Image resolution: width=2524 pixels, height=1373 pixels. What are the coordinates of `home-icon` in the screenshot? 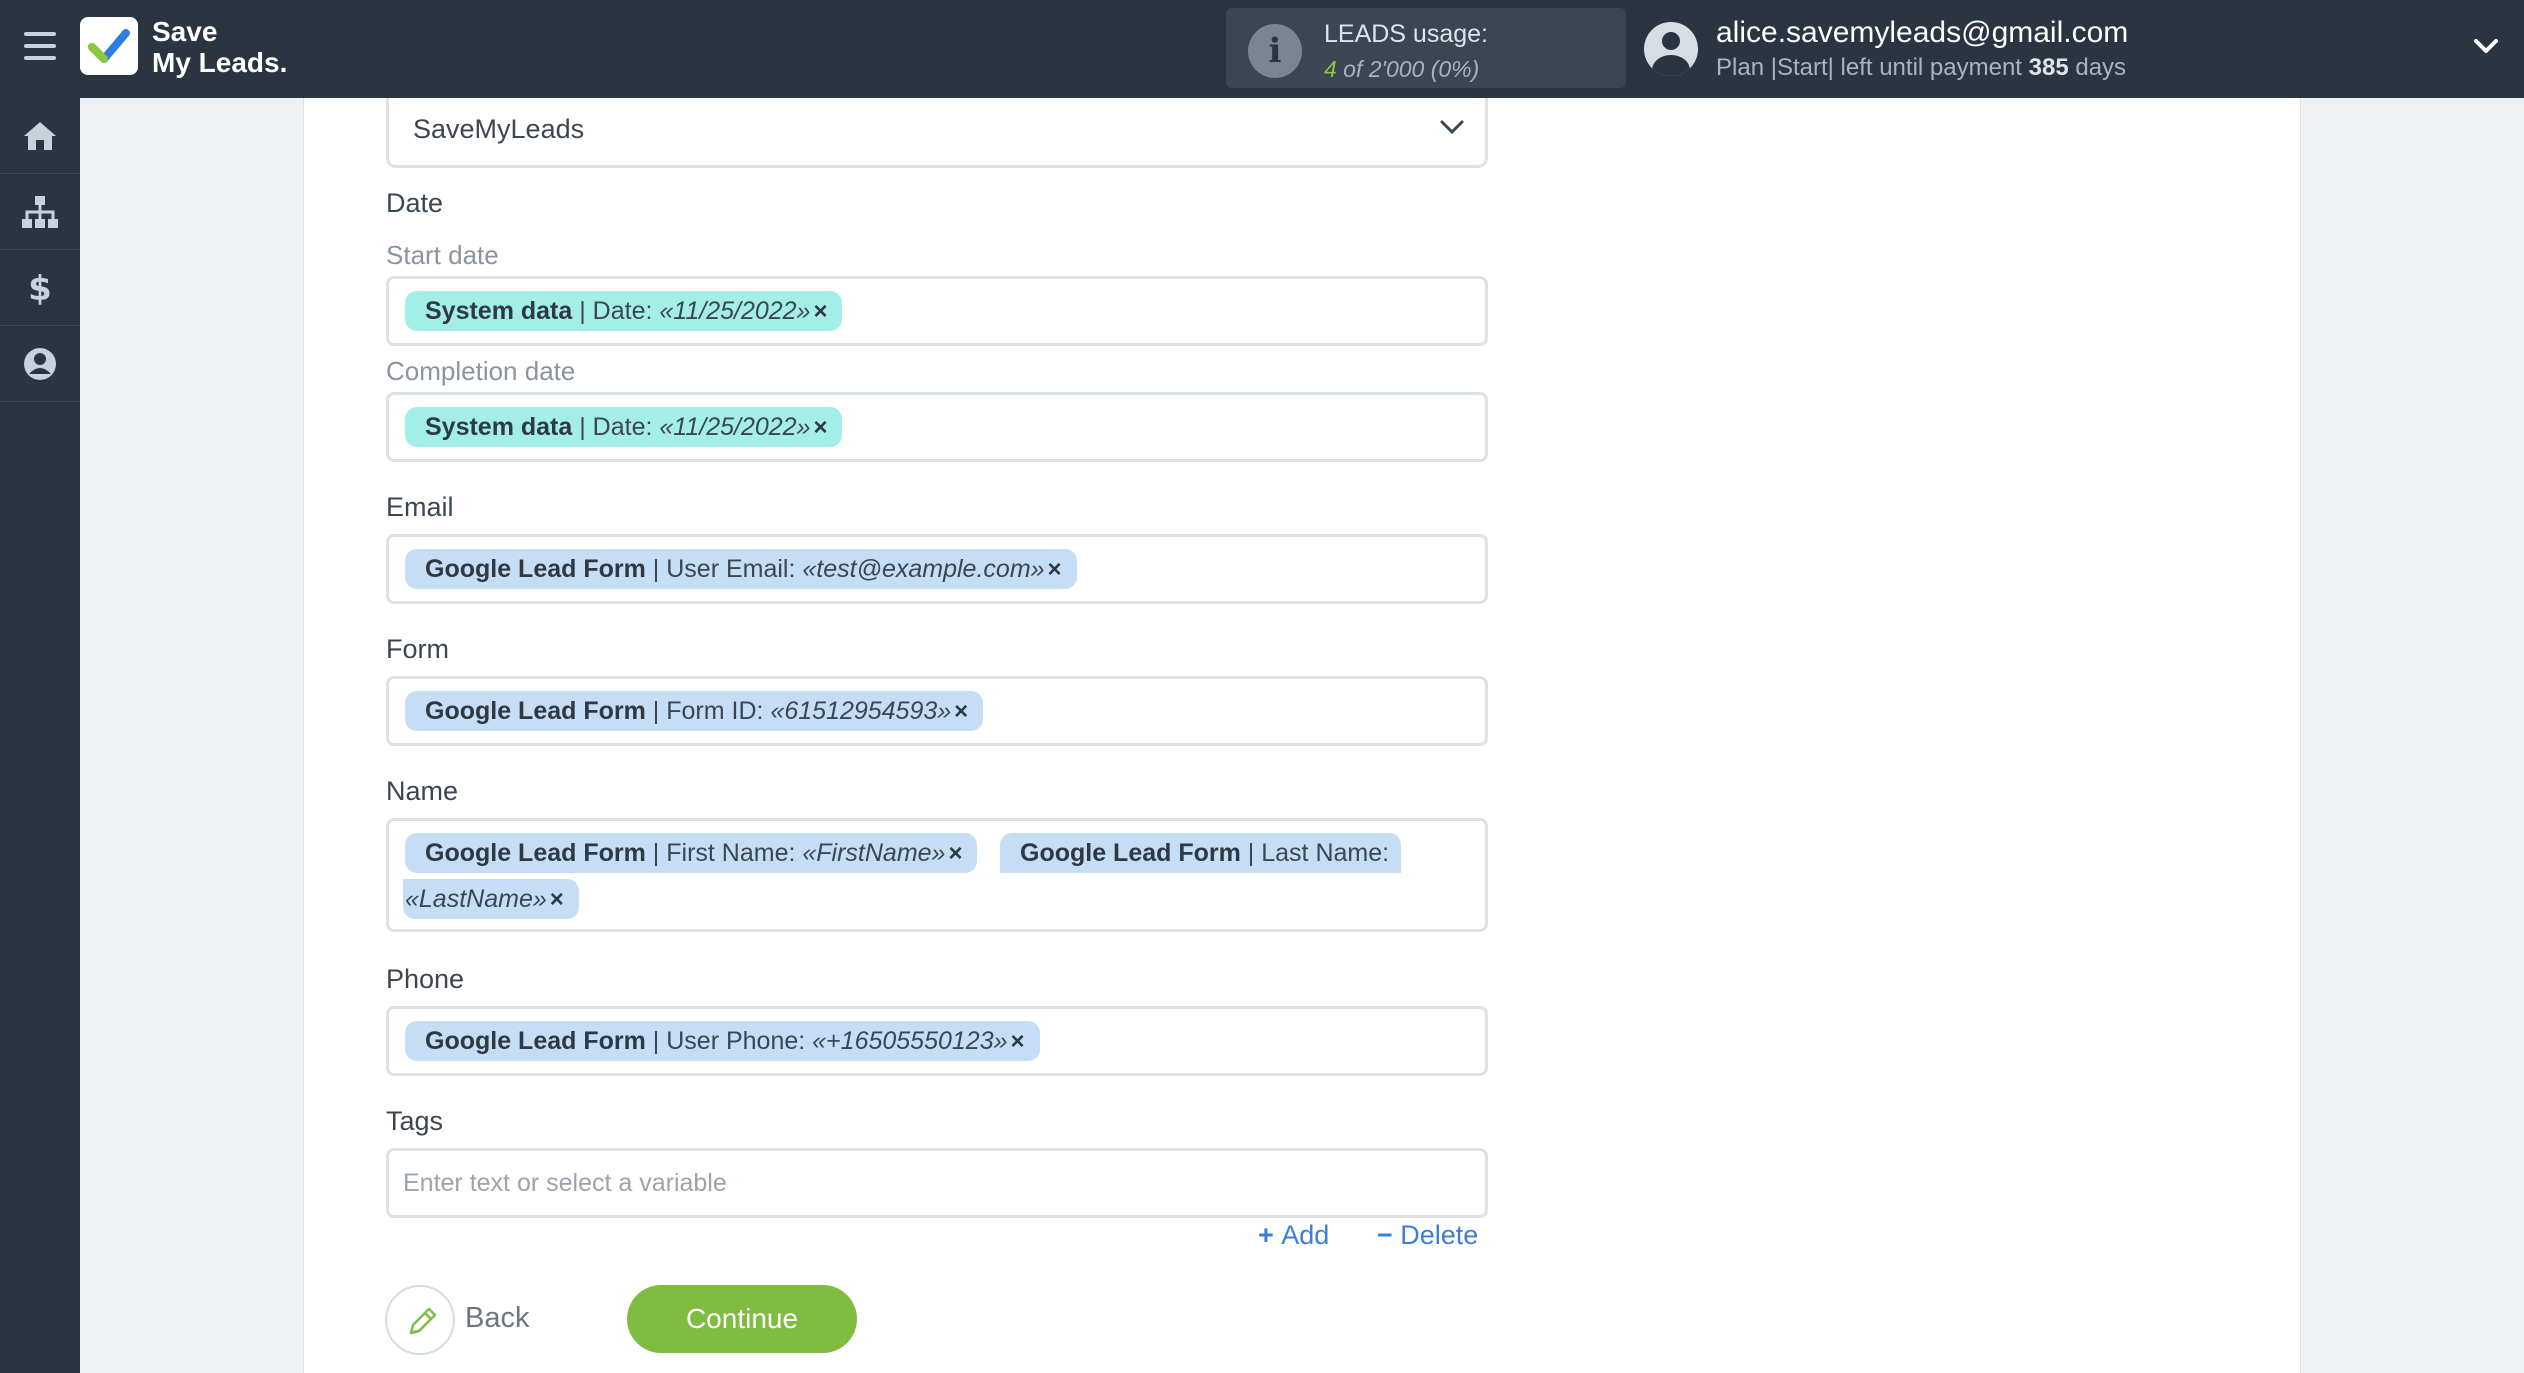 It's located at (40, 136).